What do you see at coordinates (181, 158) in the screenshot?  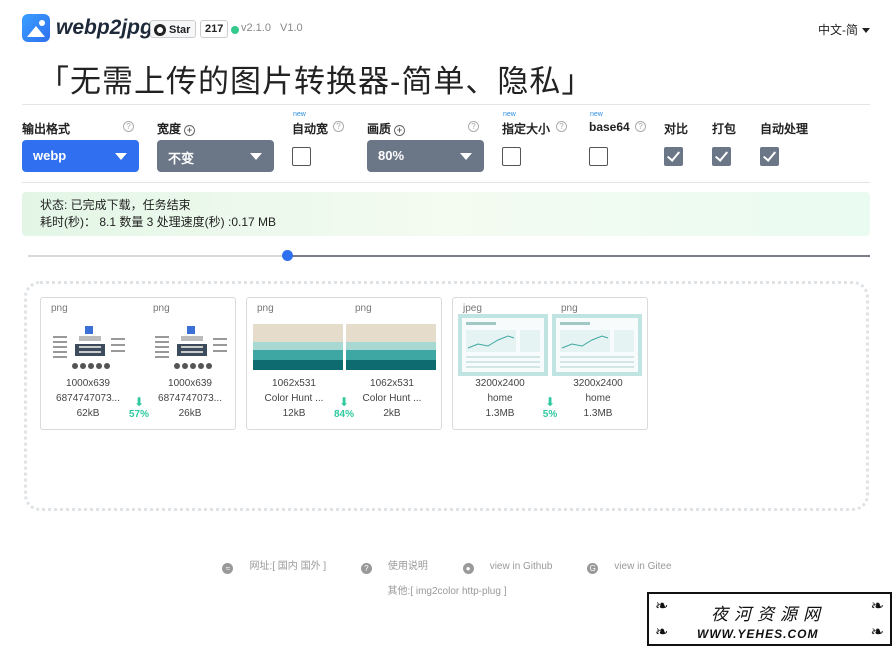 I see `width-value: 不变` at bounding box center [181, 158].